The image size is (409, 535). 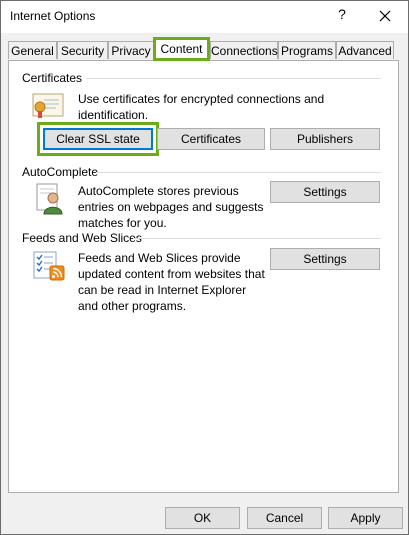 I want to click on tab-general: General, so click(x=32, y=50).